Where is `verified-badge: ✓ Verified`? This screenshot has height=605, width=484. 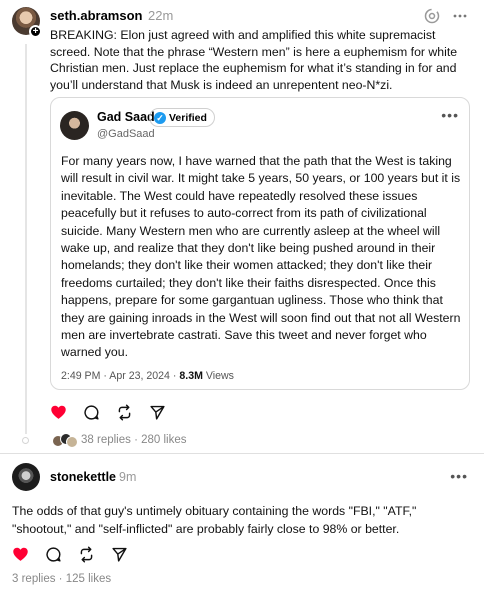 verified-badge: ✓ Verified is located at coordinates (182, 117).